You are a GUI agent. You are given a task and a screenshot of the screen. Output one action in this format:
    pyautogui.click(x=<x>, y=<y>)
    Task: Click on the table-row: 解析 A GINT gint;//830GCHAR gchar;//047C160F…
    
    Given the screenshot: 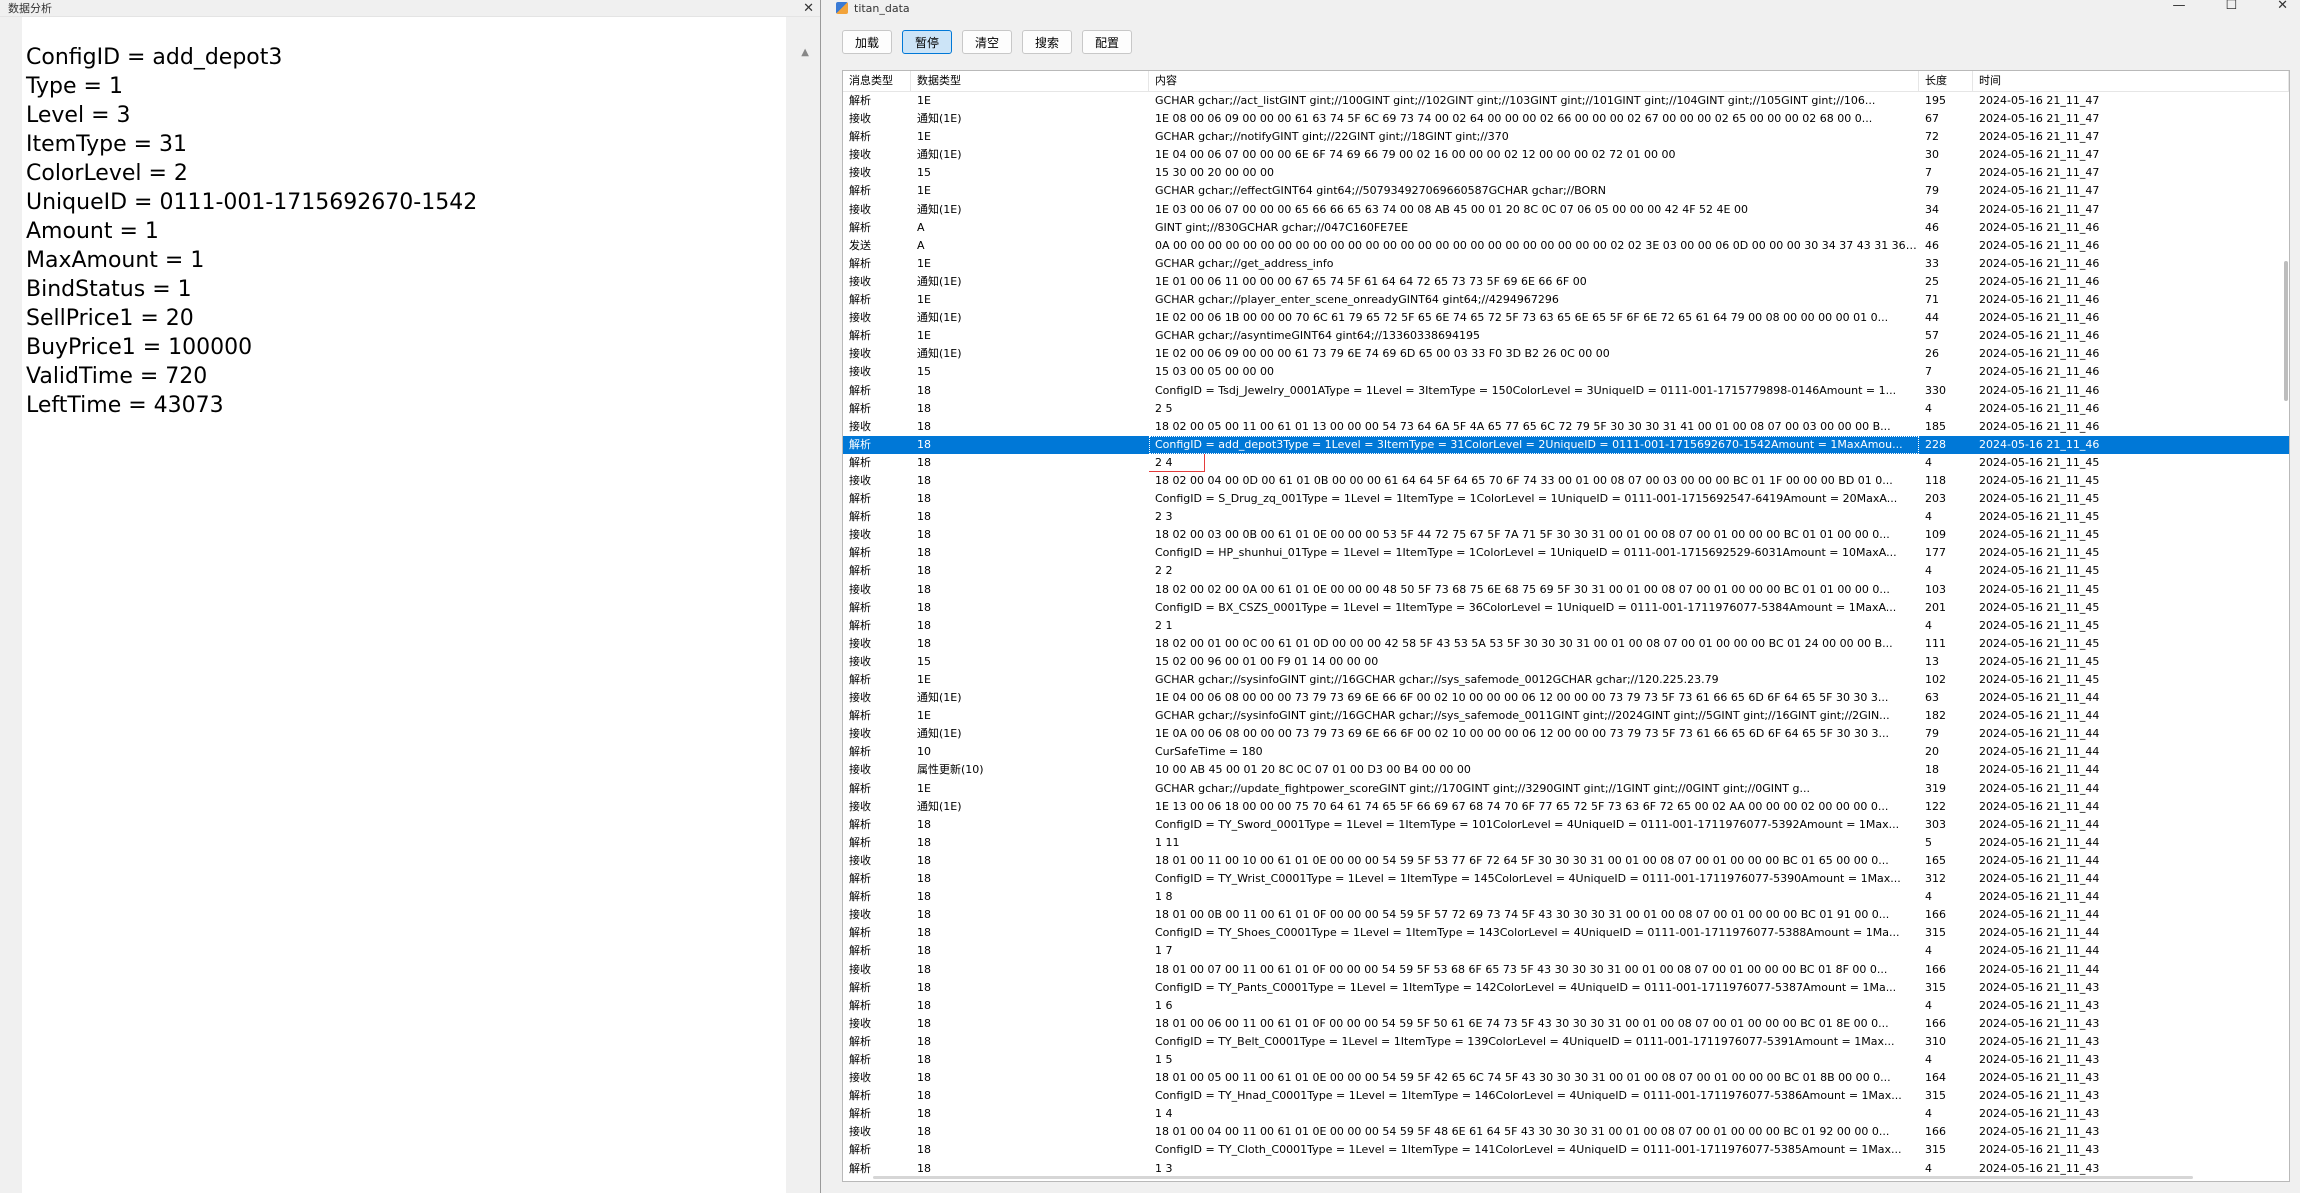 What is the action you would take?
    pyautogui.click(x=1566, y=228)
    